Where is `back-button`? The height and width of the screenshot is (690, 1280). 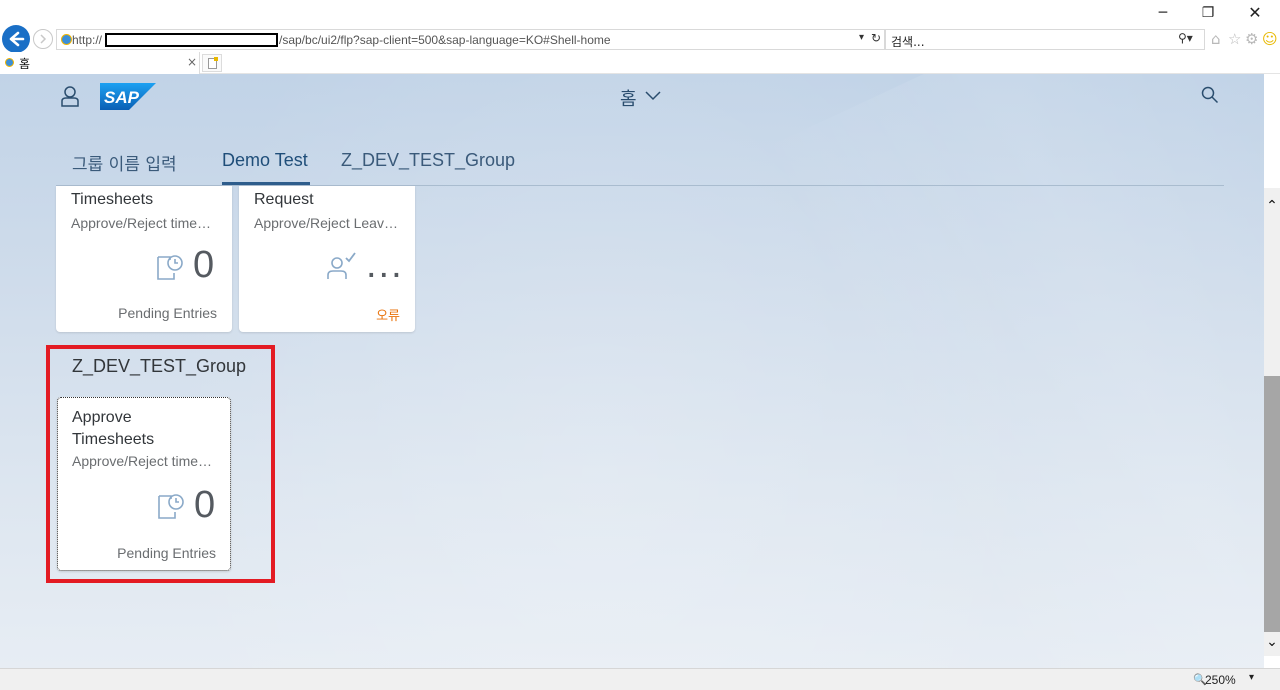
back-button is located at coordinates (16, 39).